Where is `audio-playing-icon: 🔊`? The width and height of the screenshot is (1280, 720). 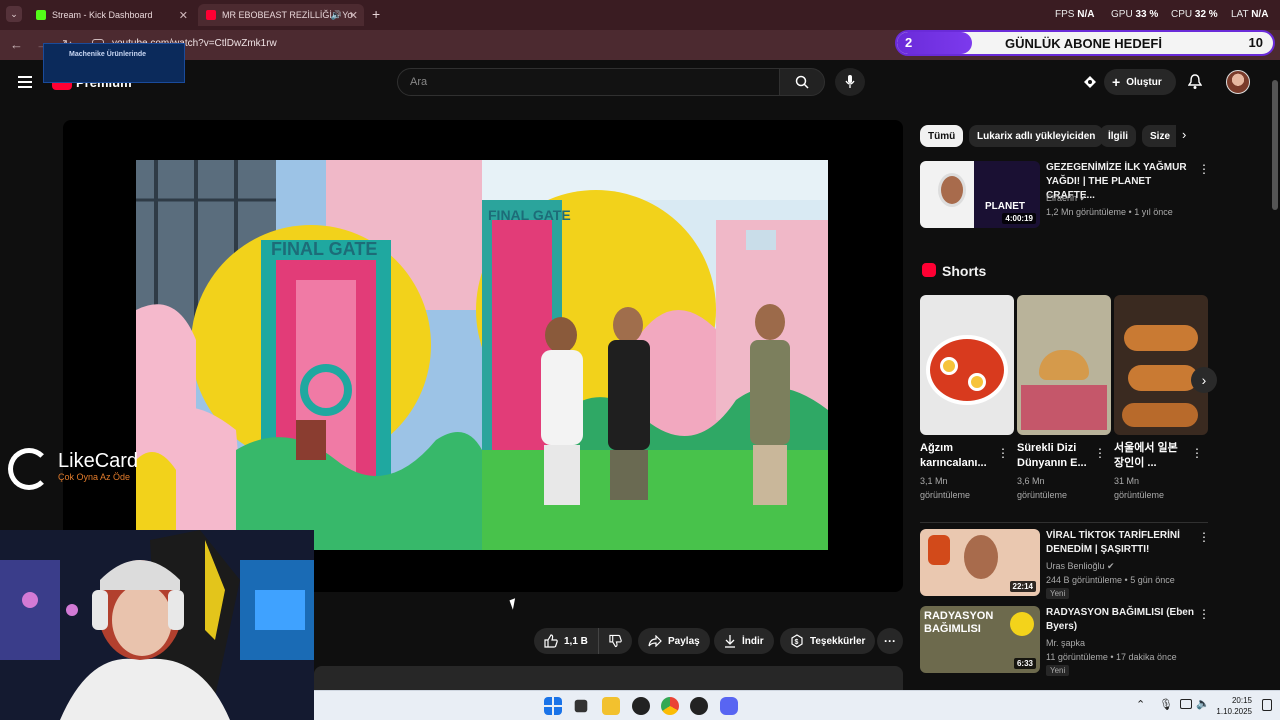
audio-playing-icon: 🔊 is located at coordinates (336, 15).